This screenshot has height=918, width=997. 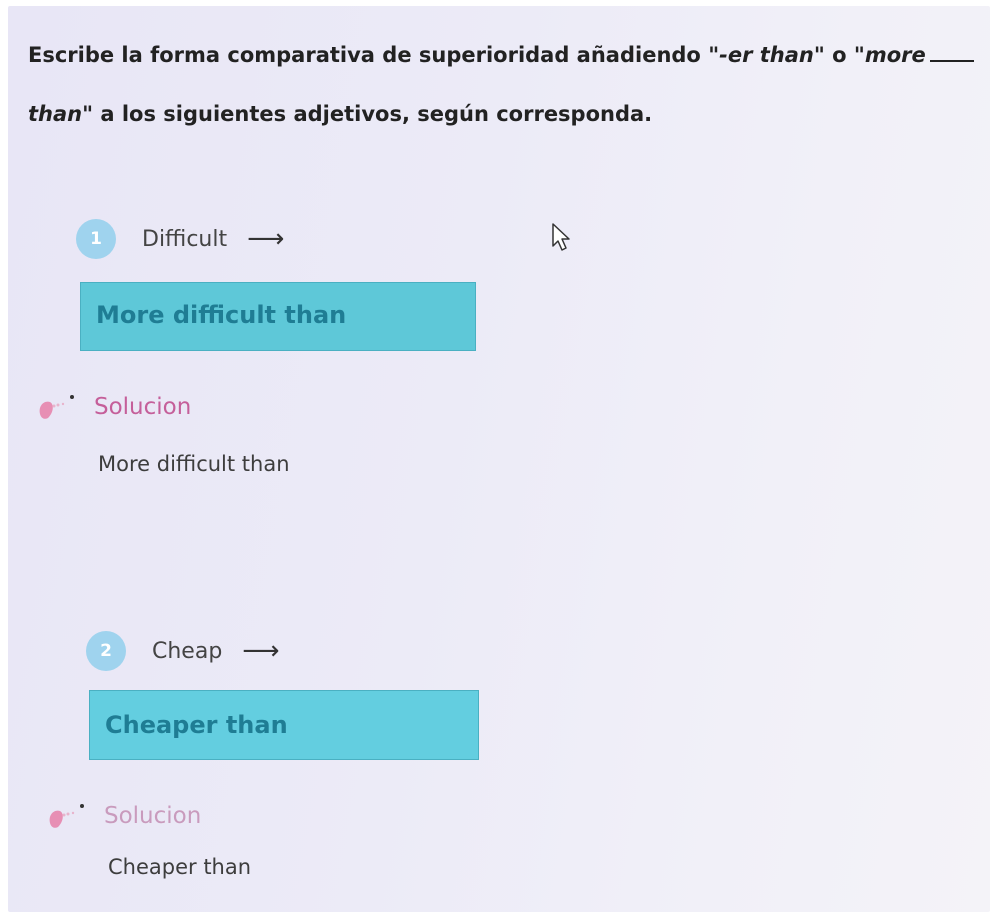 What do you see at coordinates (194, 464) in the screenshot?
I see `solution-text-1: More difficult than` at bounding box center [194, 464].